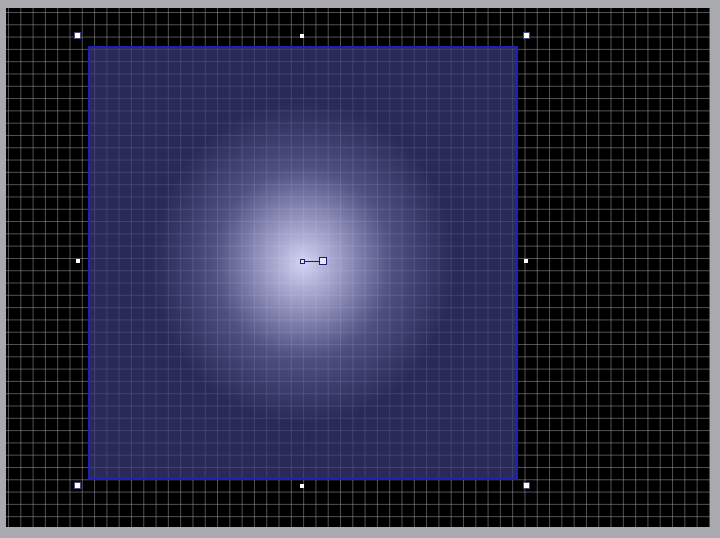 This screenshot has height=538, width=720. I want to click on selection-handle-top-left, so click(77, 35).